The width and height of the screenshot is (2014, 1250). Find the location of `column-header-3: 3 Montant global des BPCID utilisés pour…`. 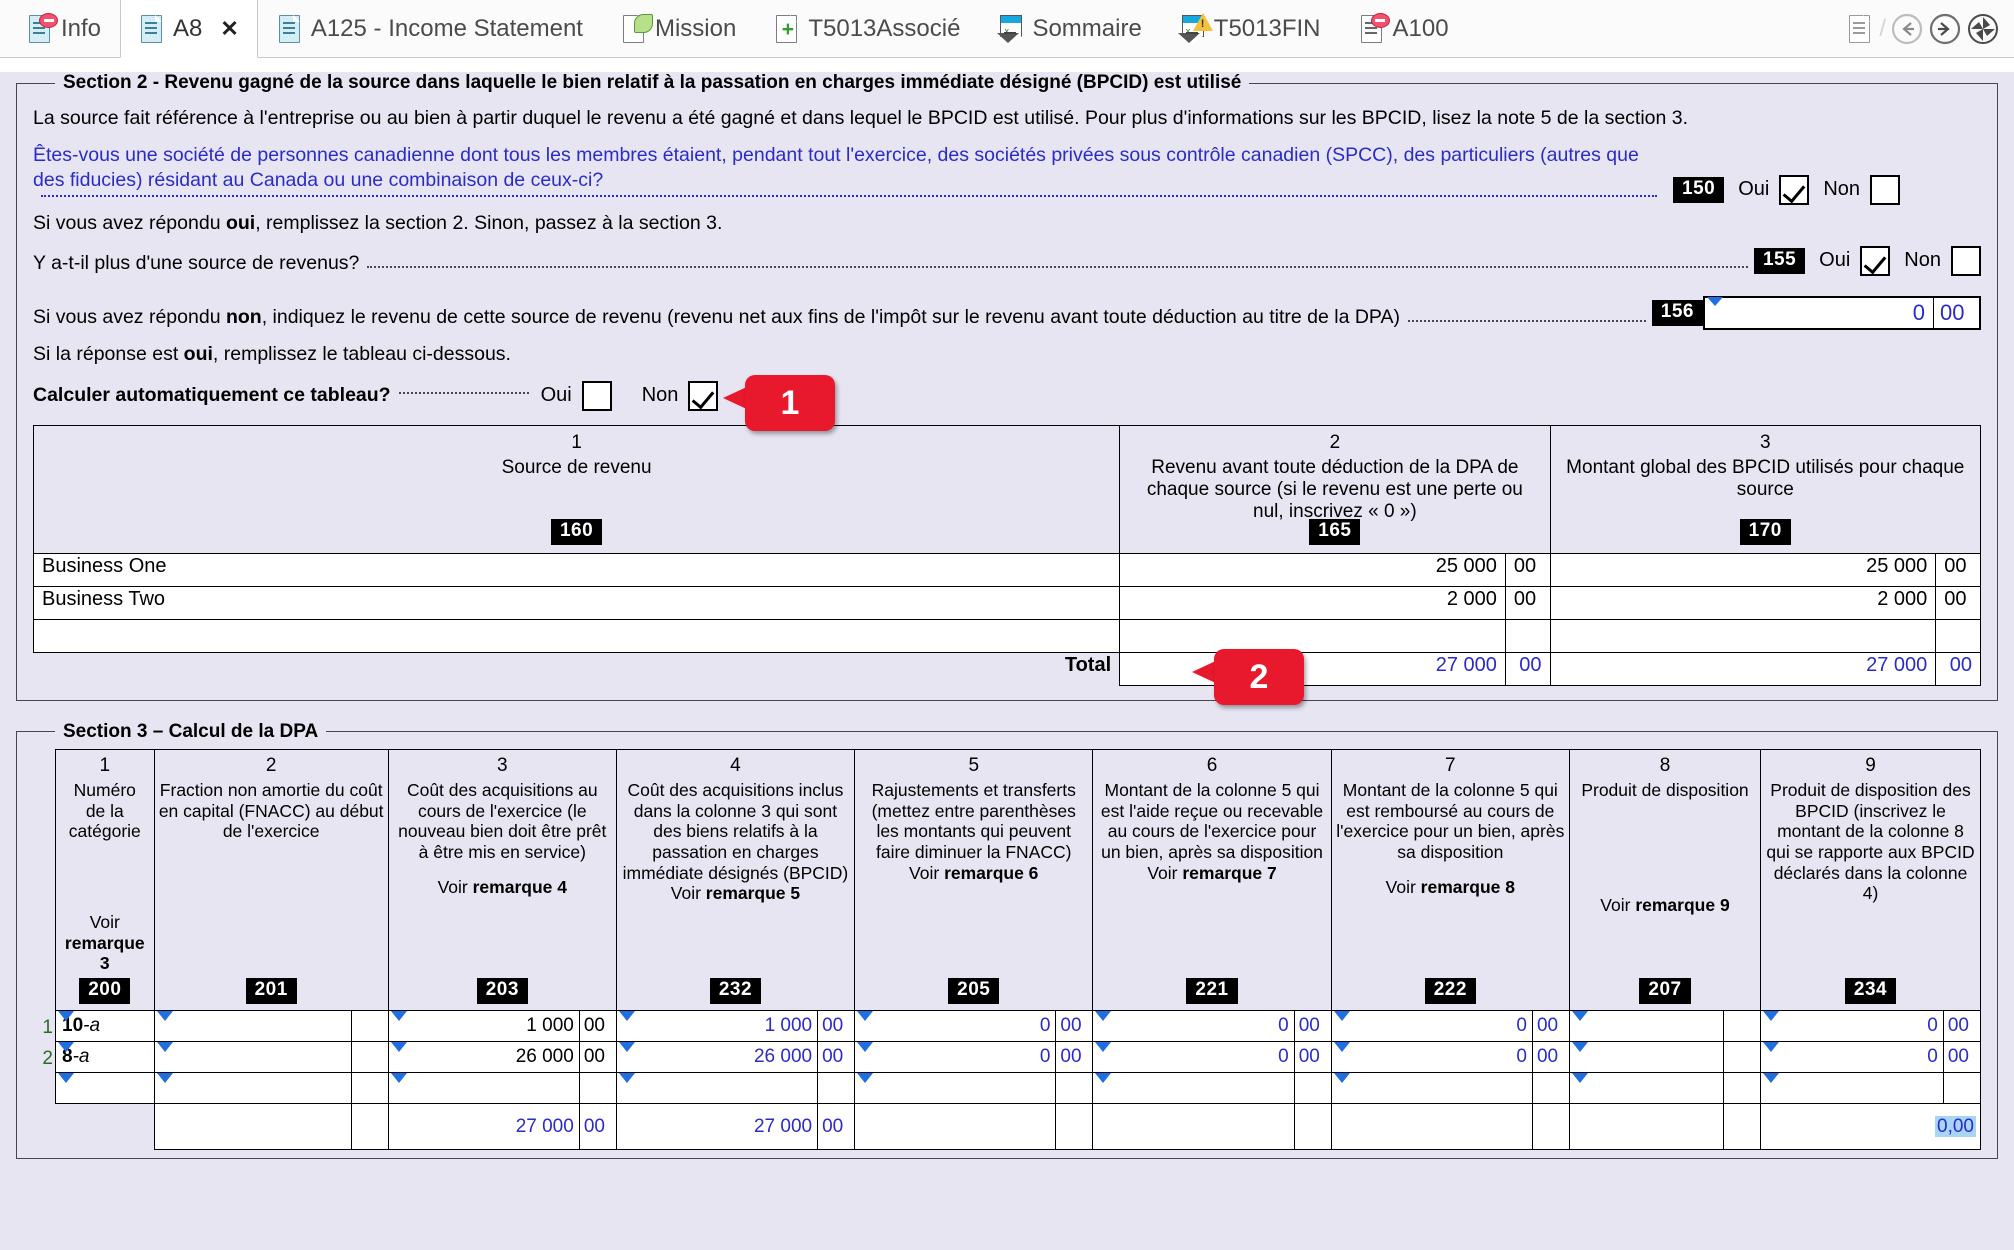

column-header-3: 3 Montant global des BPCID utilisés pour… is located at coordinates (1765, 489).